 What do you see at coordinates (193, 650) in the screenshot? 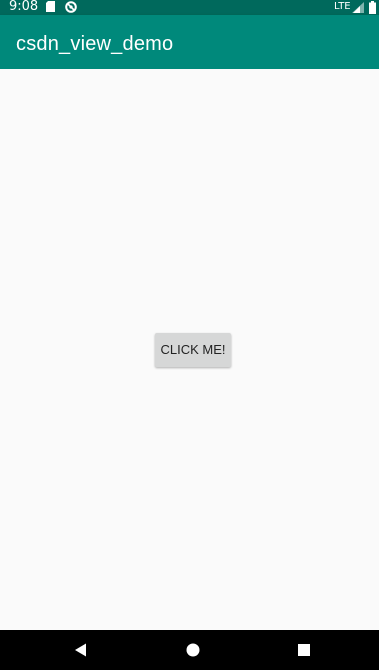
I see `home-icon` at bounding box center [193, 650].